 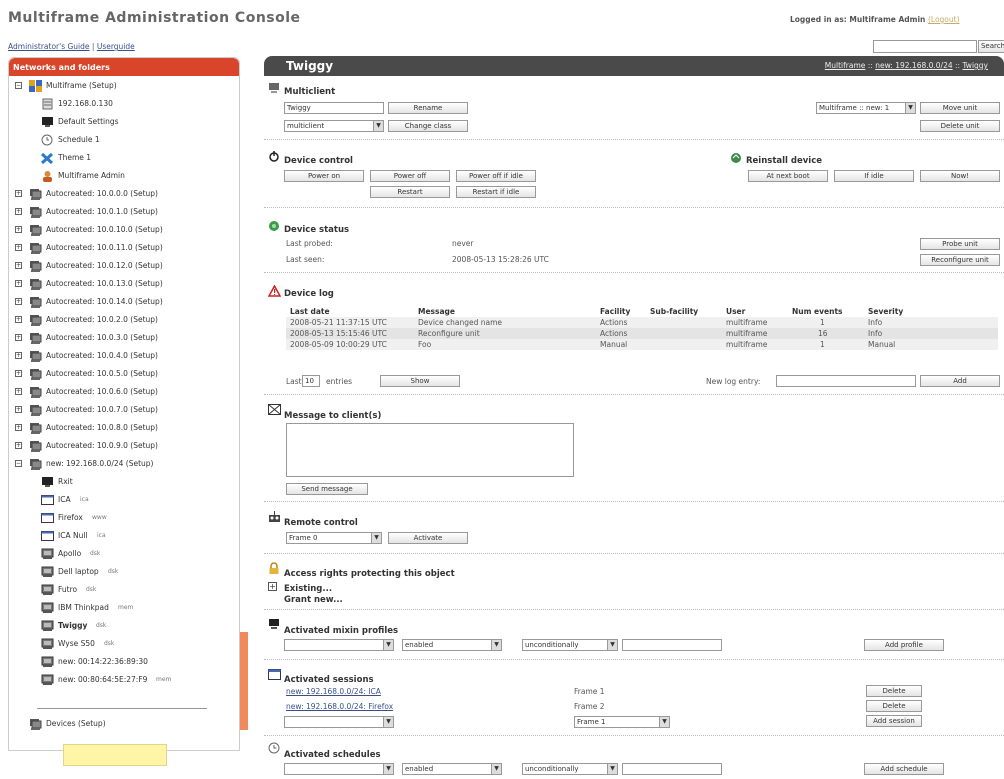 What do you see at coordinates (124, 176) in the screenshot?
I see `sidebar-item: Multiframe Admin` at bounding box center [124, 176].